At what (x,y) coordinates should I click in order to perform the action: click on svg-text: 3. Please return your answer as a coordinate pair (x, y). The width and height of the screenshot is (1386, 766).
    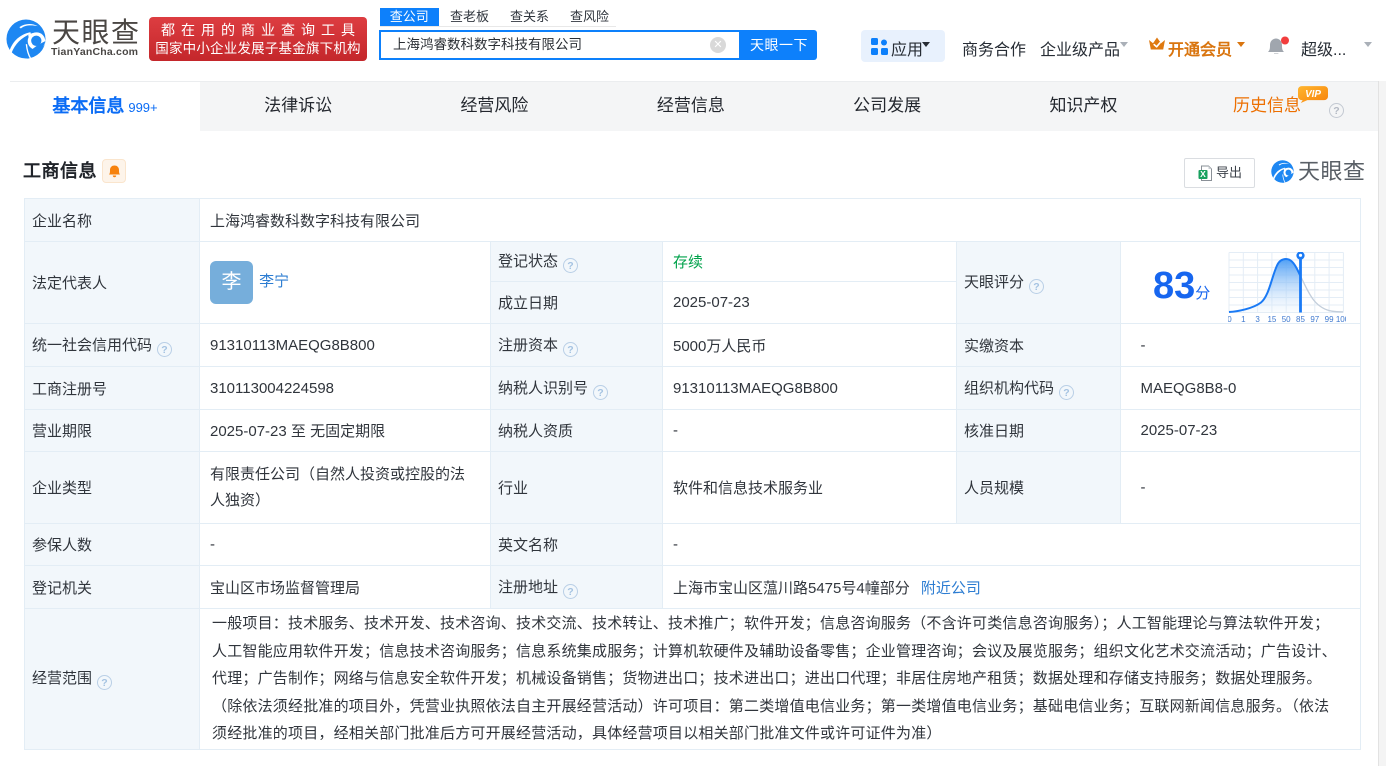
    Looking at the image, I should click on (1257, 319).